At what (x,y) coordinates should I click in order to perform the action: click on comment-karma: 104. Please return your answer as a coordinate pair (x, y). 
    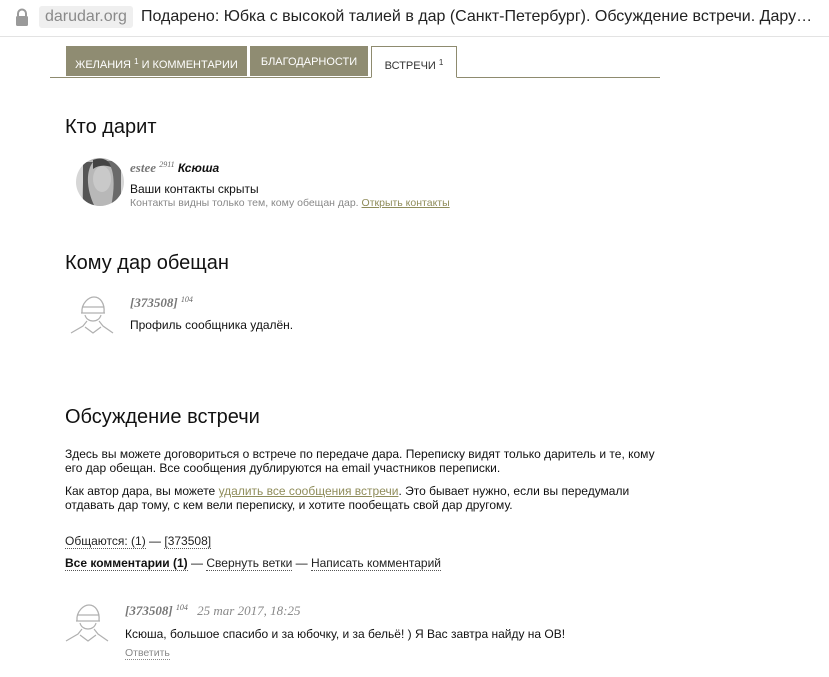
    Looking at the image, I should click on (181, 607).